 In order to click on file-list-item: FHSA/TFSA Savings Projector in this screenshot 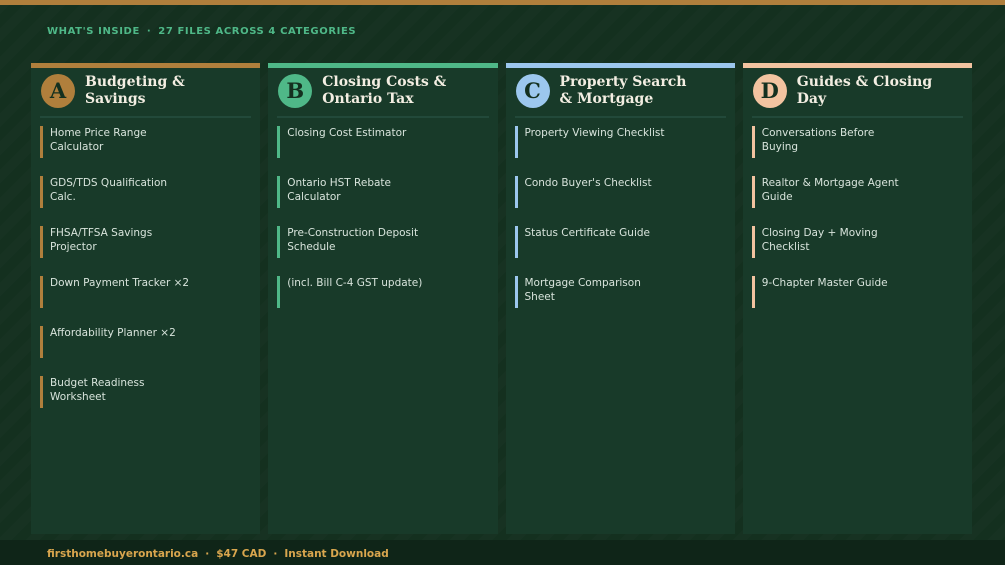, I will do `click(145, 251)`.